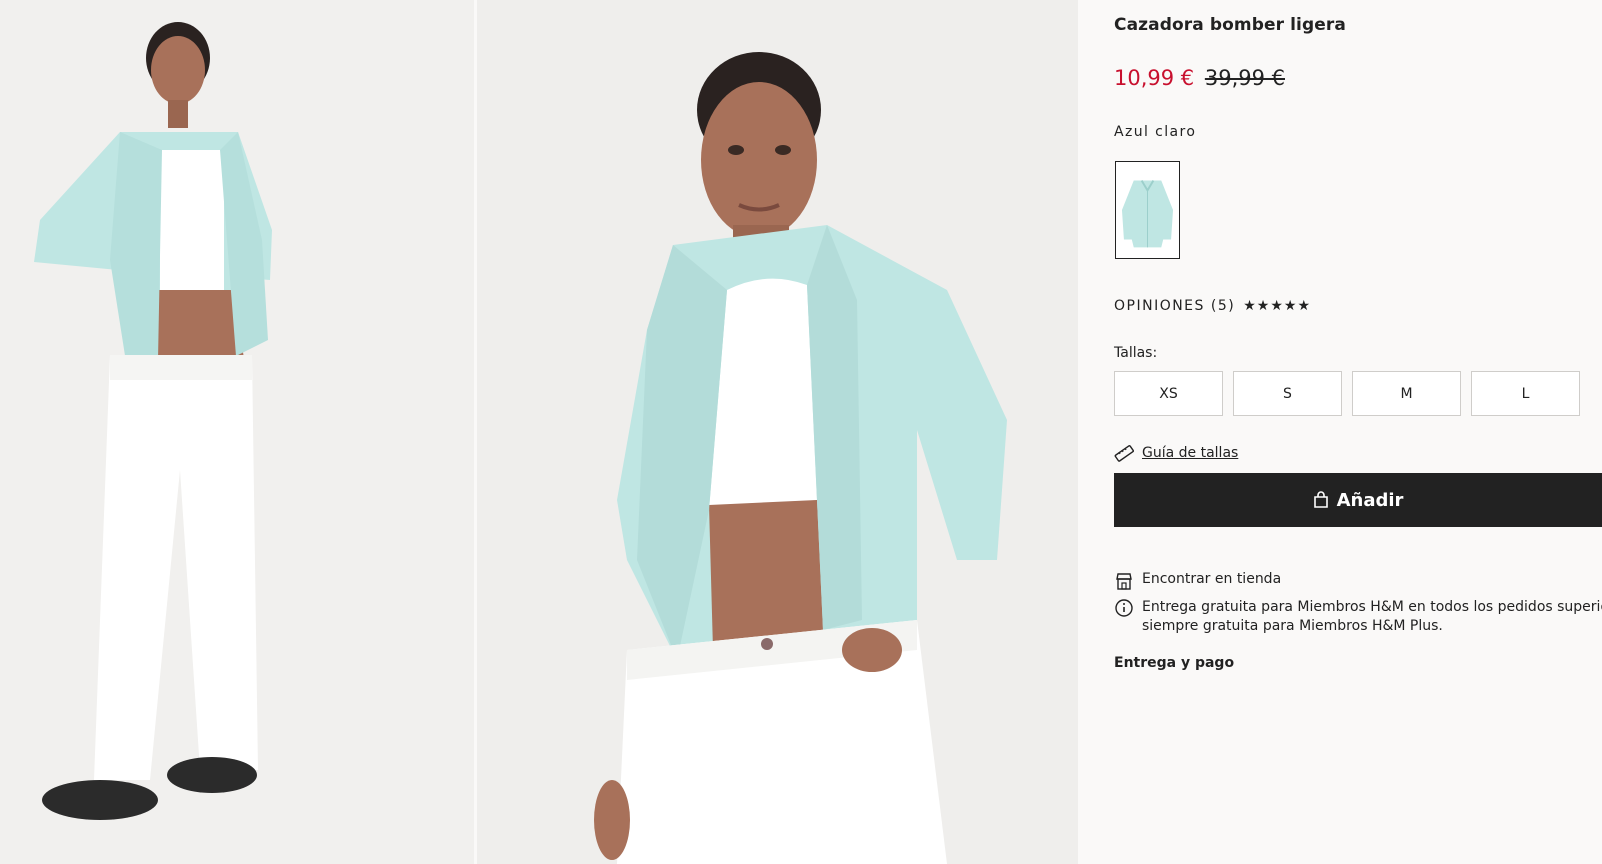  Describe the element at coordinates (1136, 353) in the screenshot. I see `sizes-label: Tallas:` at that location.